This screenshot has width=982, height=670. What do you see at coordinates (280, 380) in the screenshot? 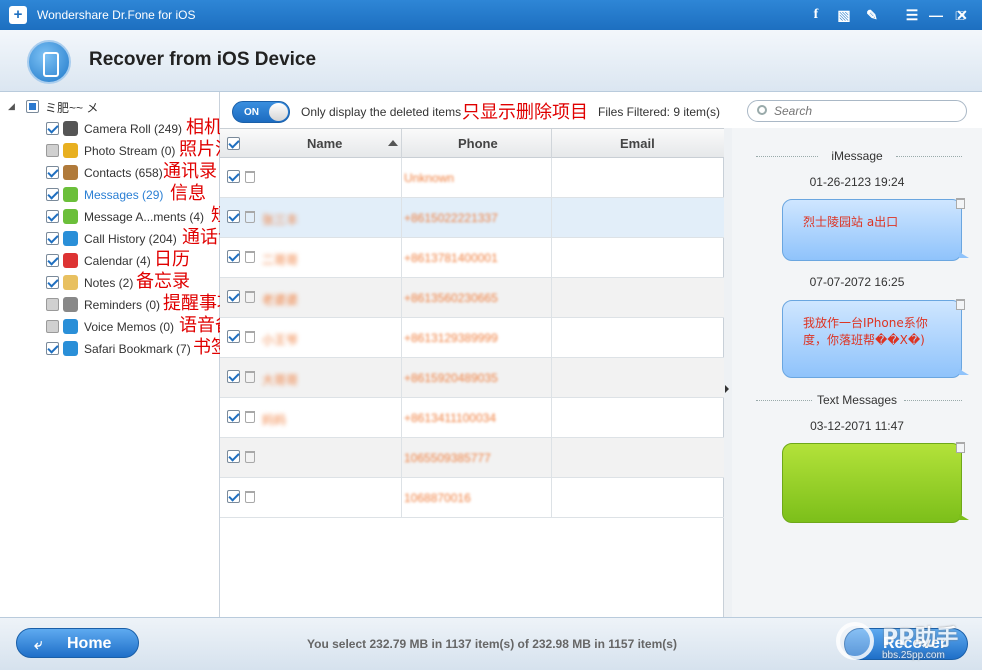
I see `contact-name-cell: 大哥哥` at bounding box center [280, 380].